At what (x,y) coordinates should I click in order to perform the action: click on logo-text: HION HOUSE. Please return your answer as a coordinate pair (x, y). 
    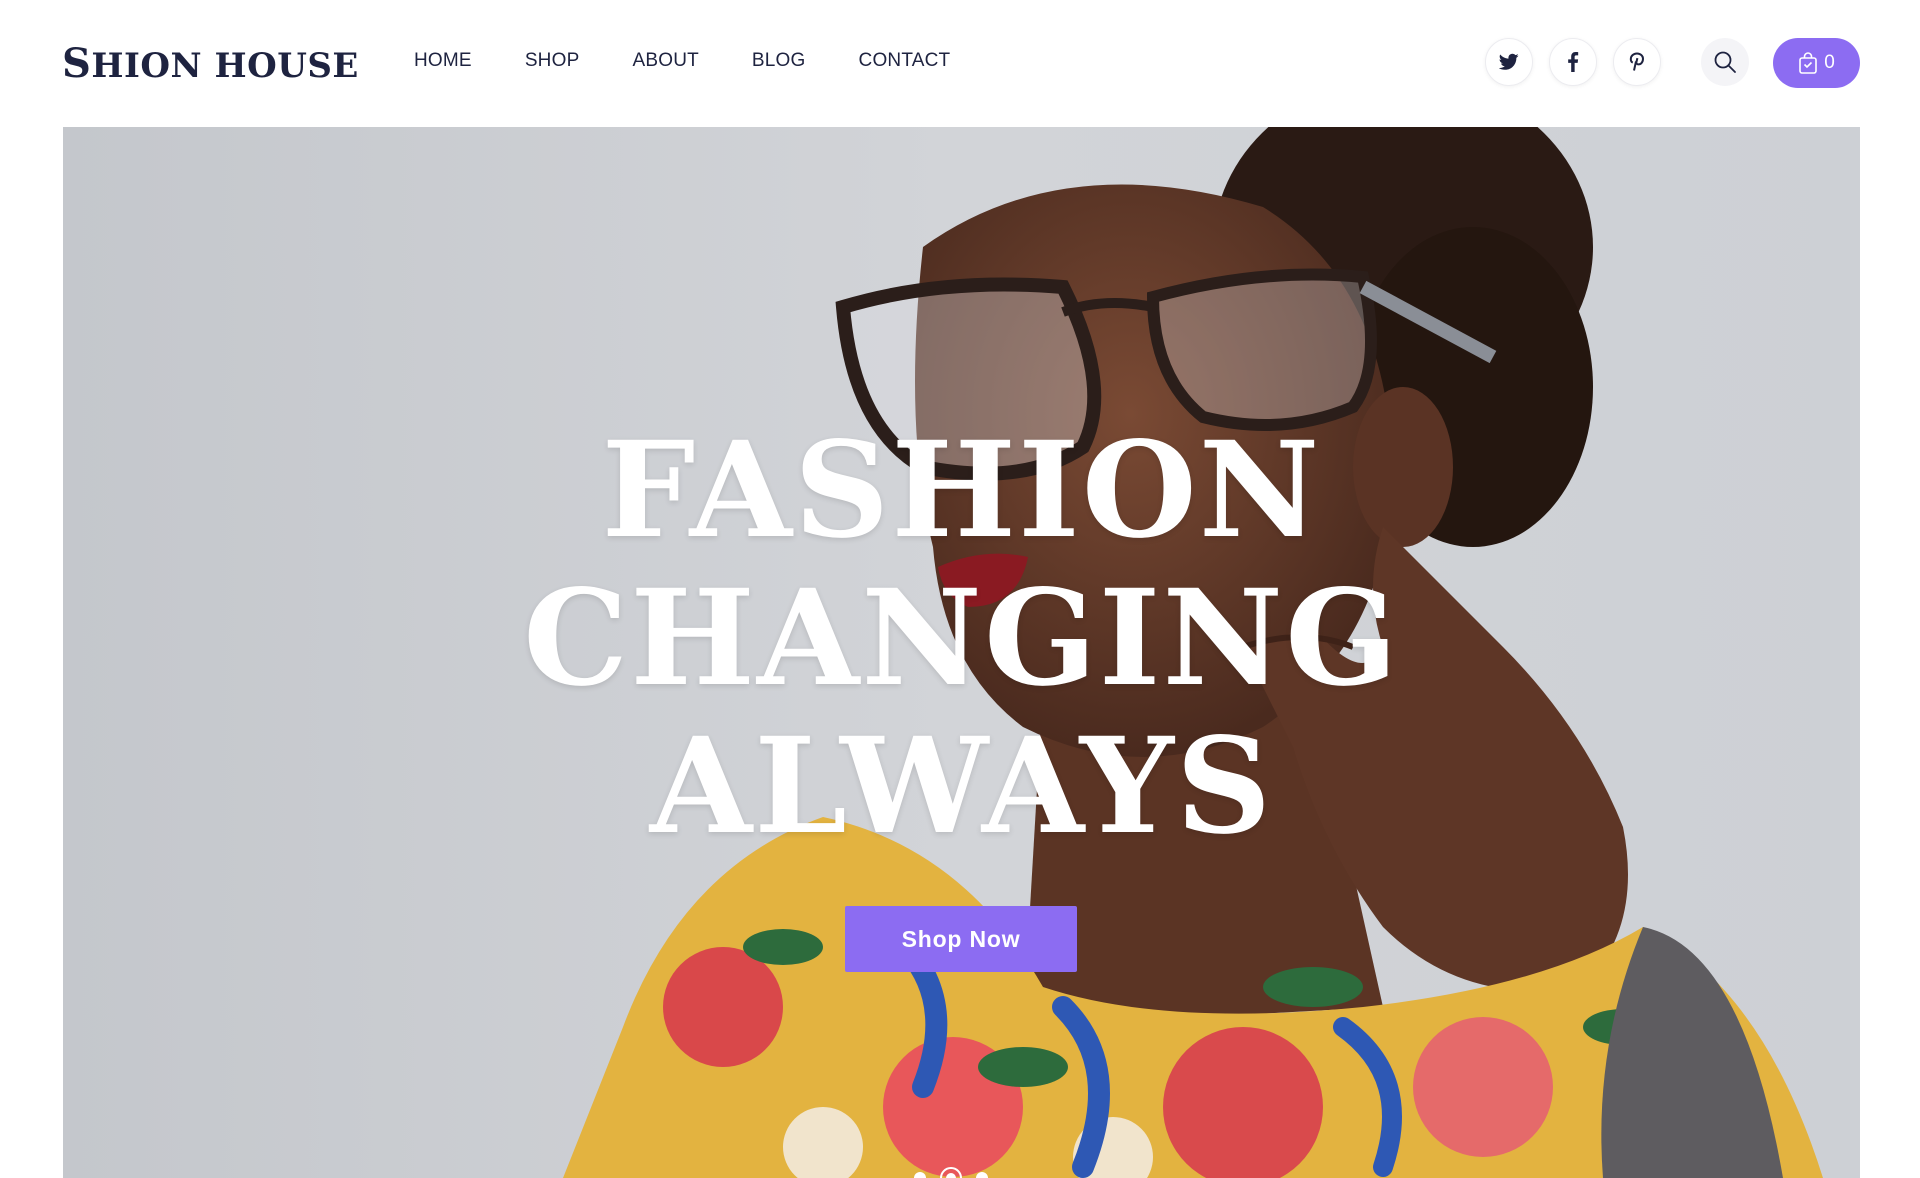
    Looking at the image, I should click on (225, 66).